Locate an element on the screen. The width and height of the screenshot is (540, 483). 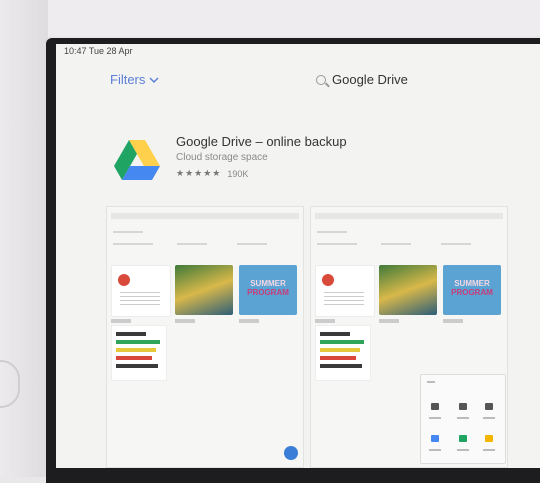
folder-icon is located at coordinates (435, 406).